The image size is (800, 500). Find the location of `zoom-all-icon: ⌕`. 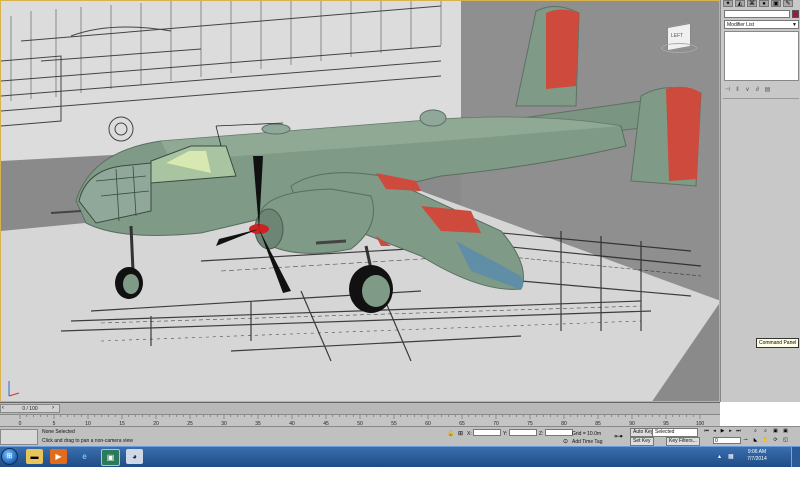

zoom-all-icon: ⌕ is located at coordinates (765, 431).